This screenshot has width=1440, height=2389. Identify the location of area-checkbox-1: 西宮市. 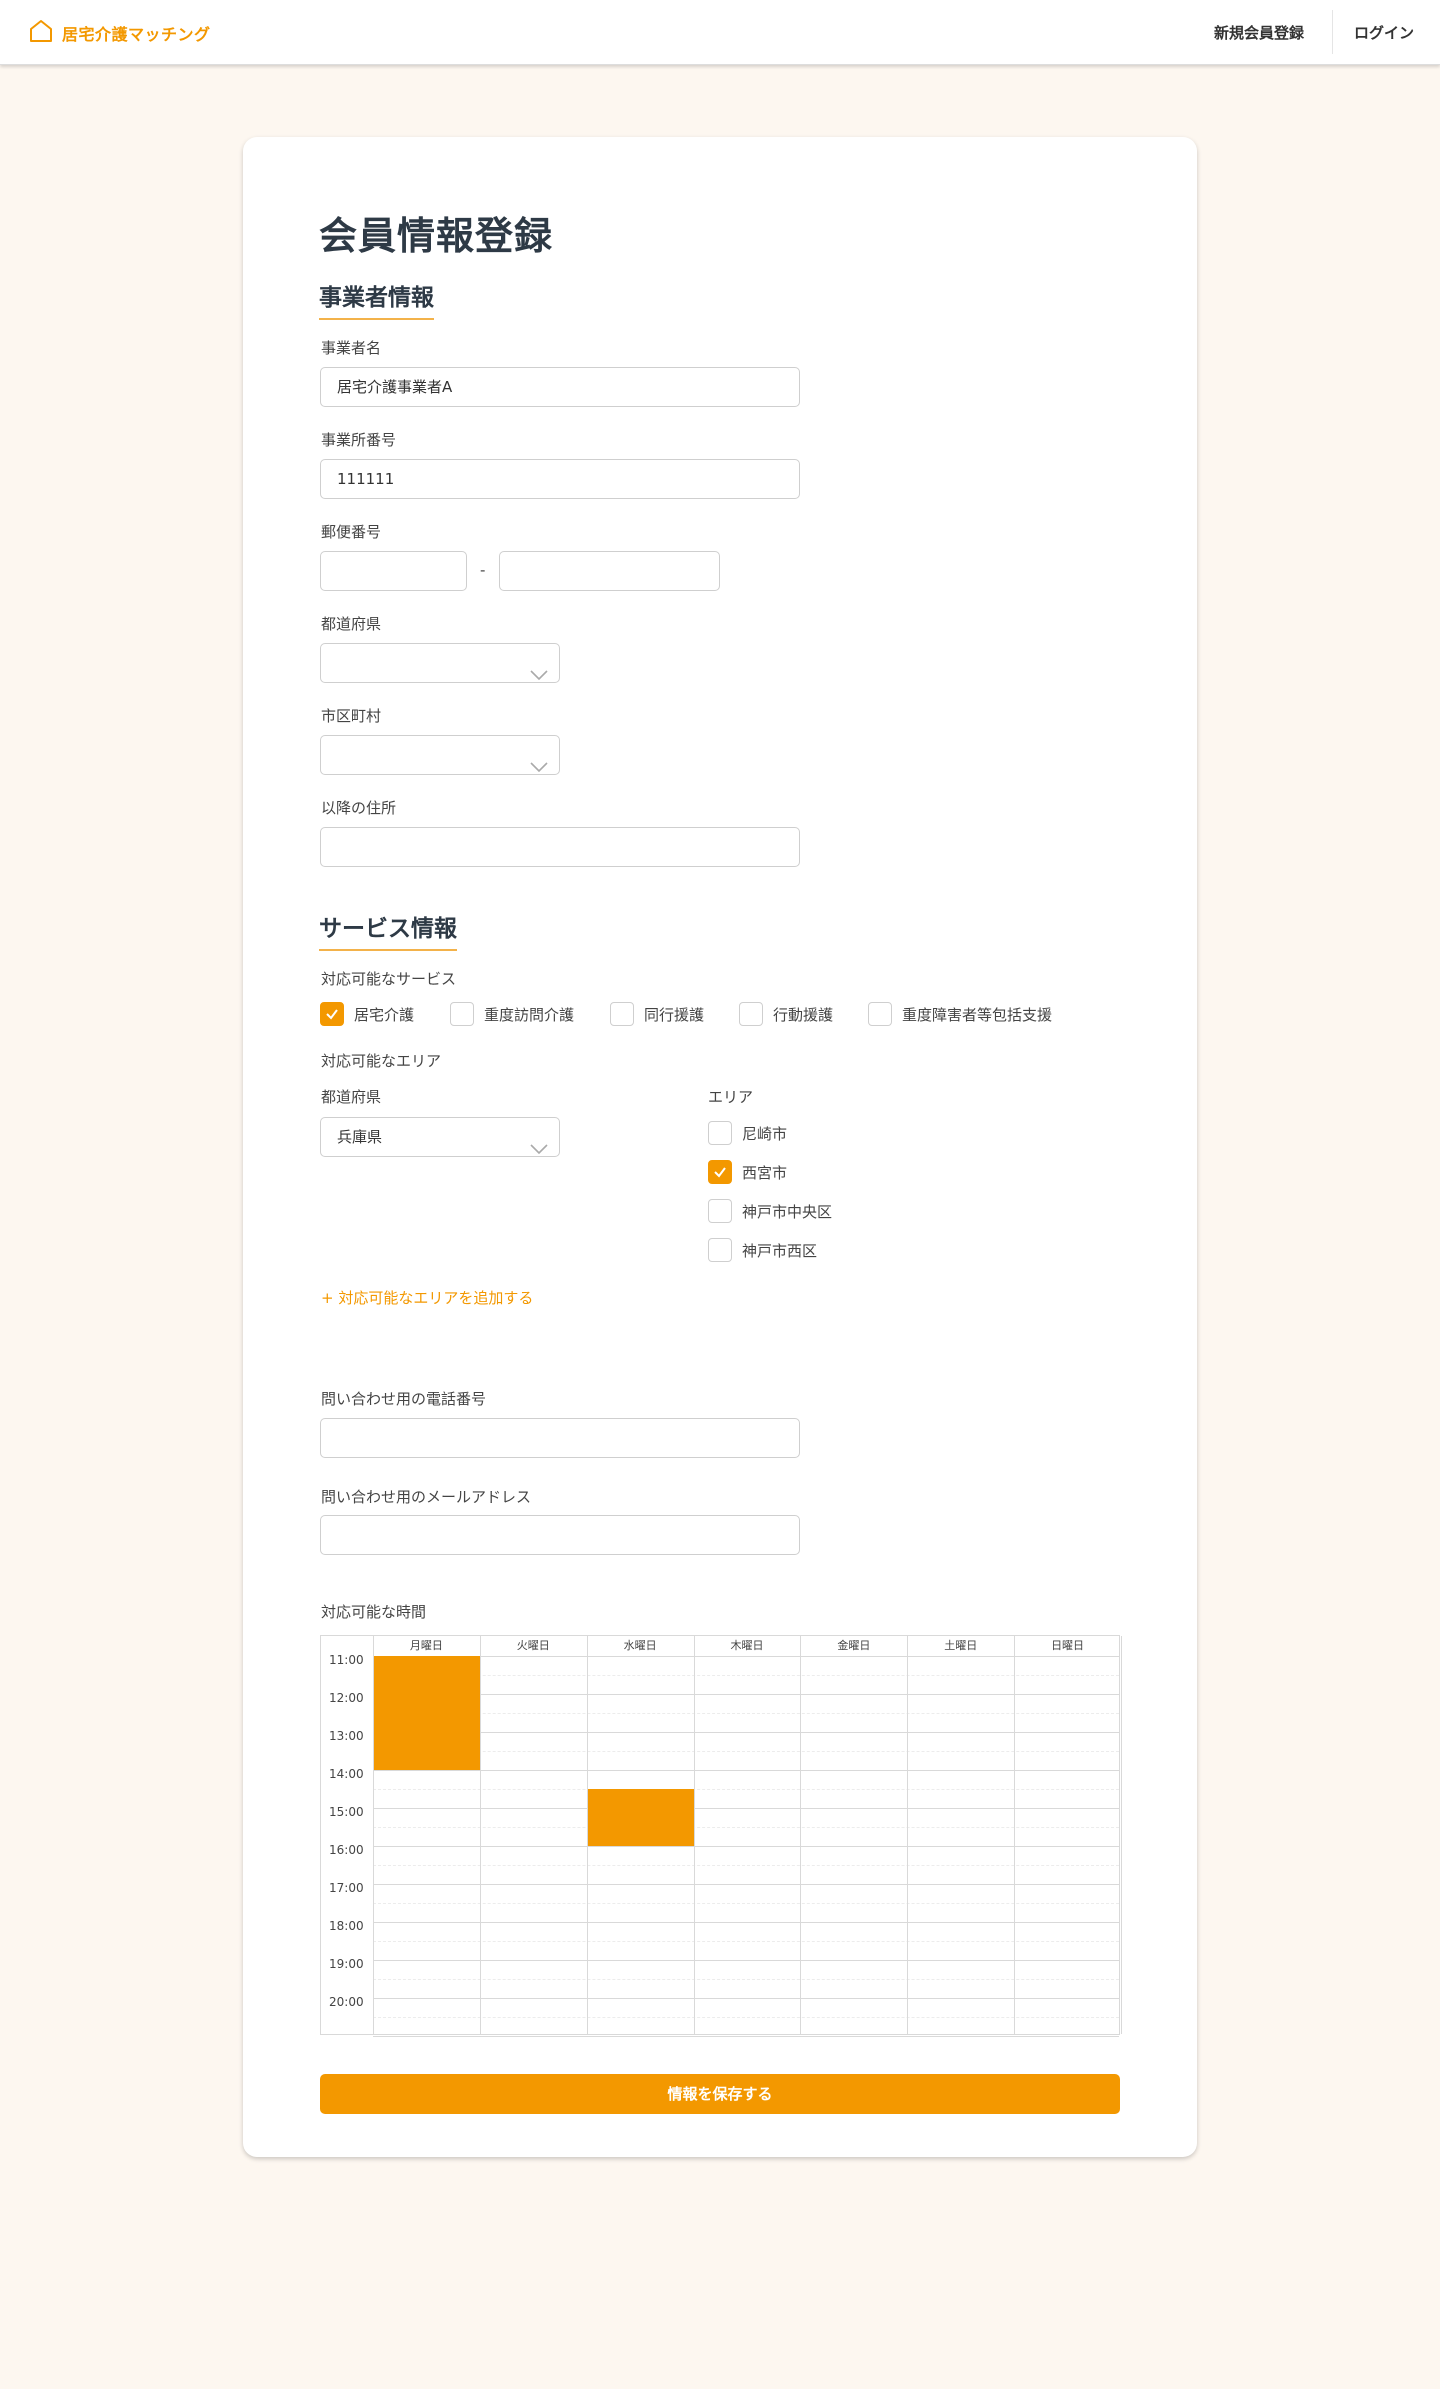
(747, 1172).